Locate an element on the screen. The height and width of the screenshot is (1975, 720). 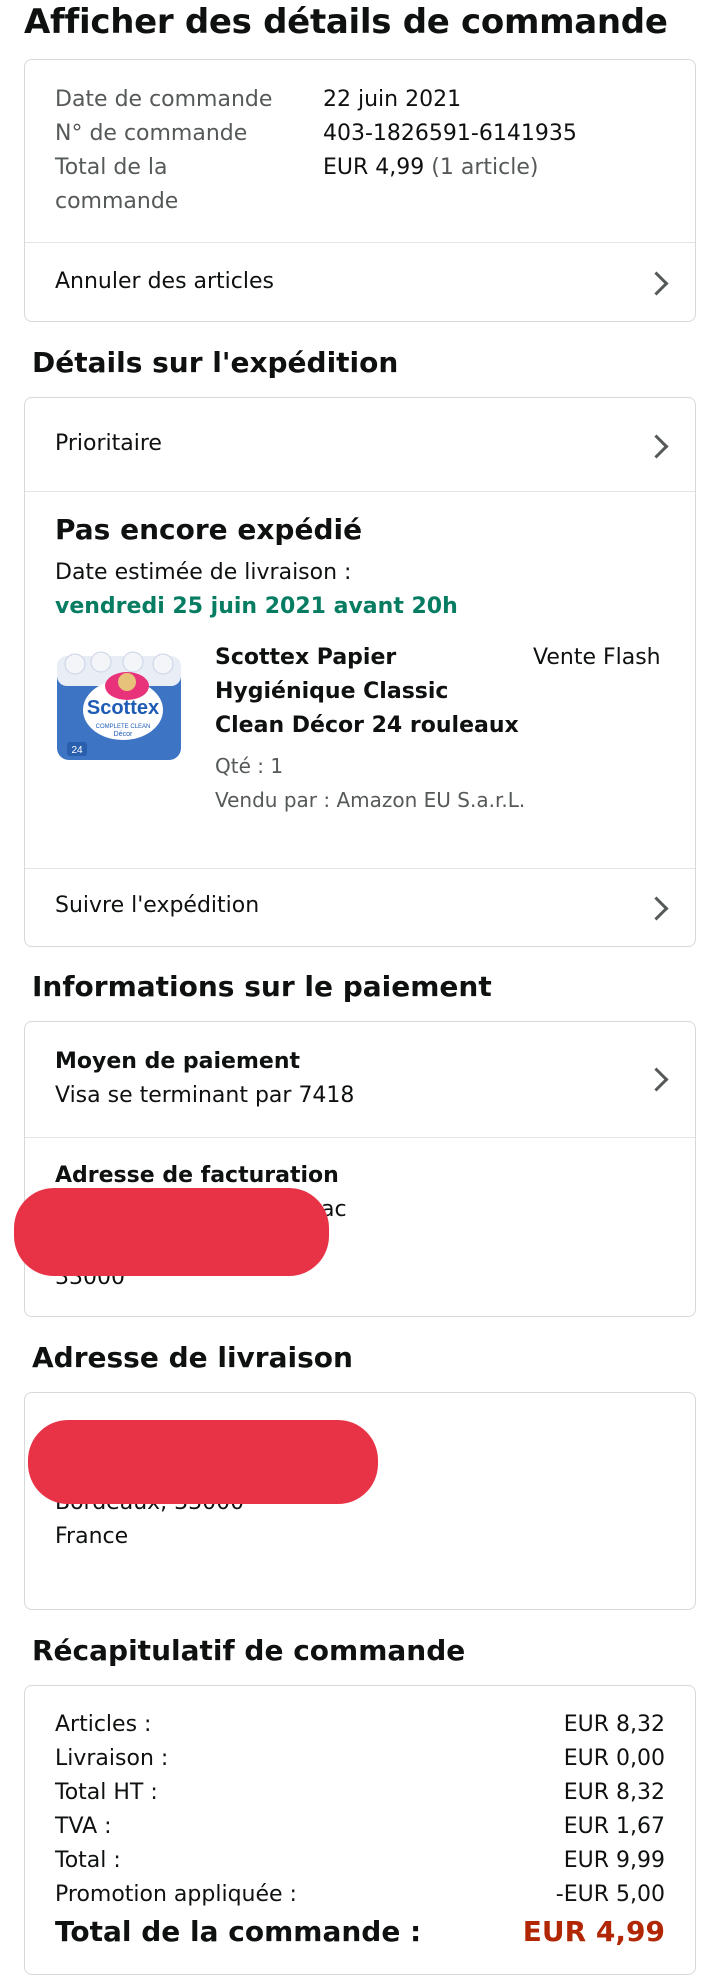
shipping-section-title: Détails sur l'expédition is located at coordinates (215, 362).